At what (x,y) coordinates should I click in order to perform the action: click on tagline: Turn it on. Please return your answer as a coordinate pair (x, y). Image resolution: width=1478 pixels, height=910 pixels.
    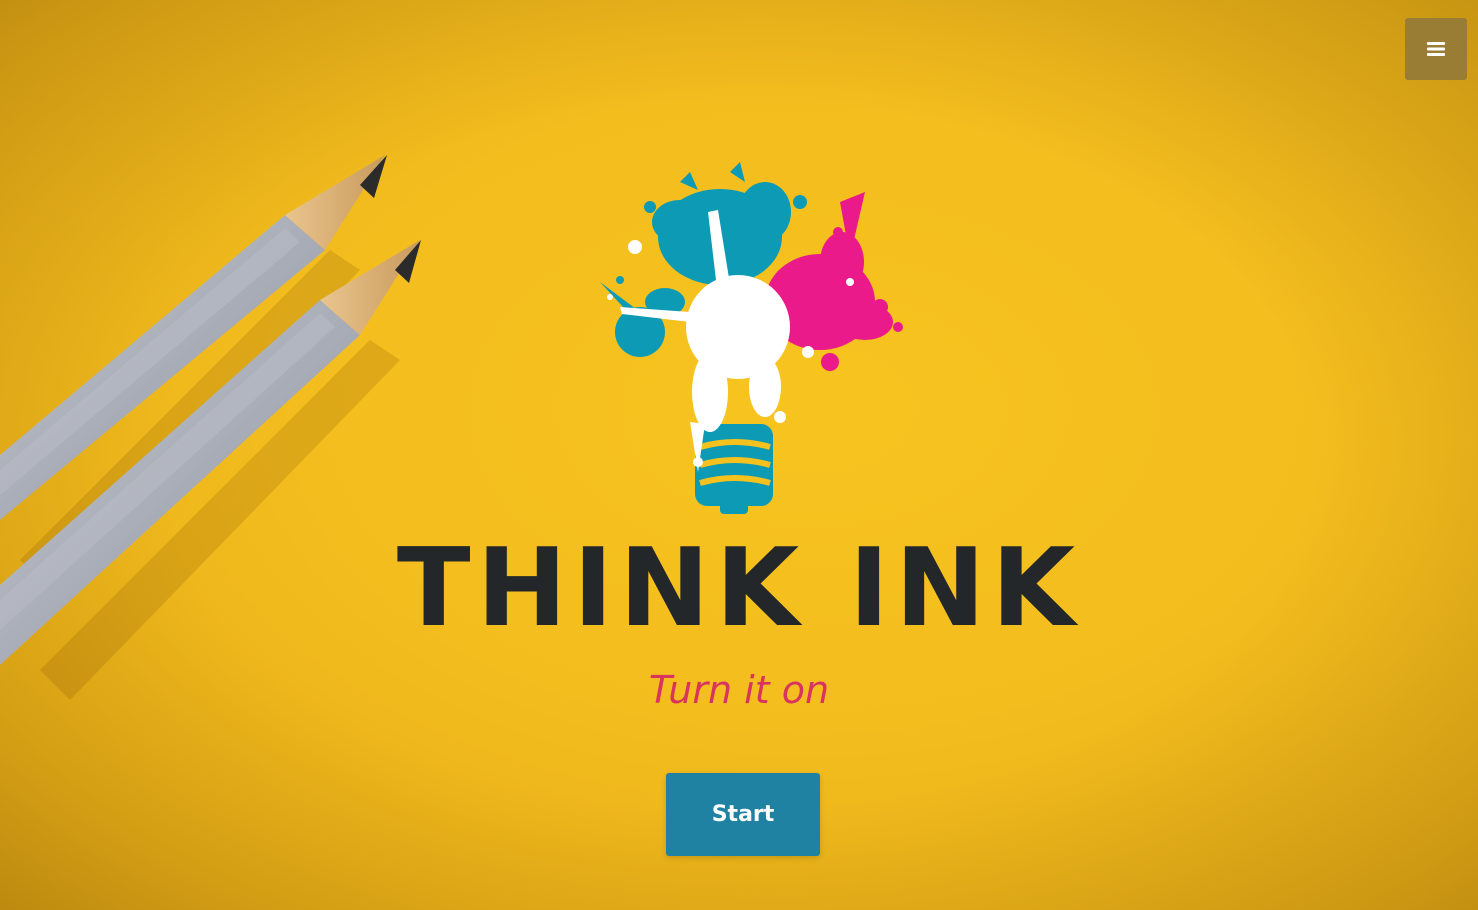
    Looking at the image, I should click on (739, 690).